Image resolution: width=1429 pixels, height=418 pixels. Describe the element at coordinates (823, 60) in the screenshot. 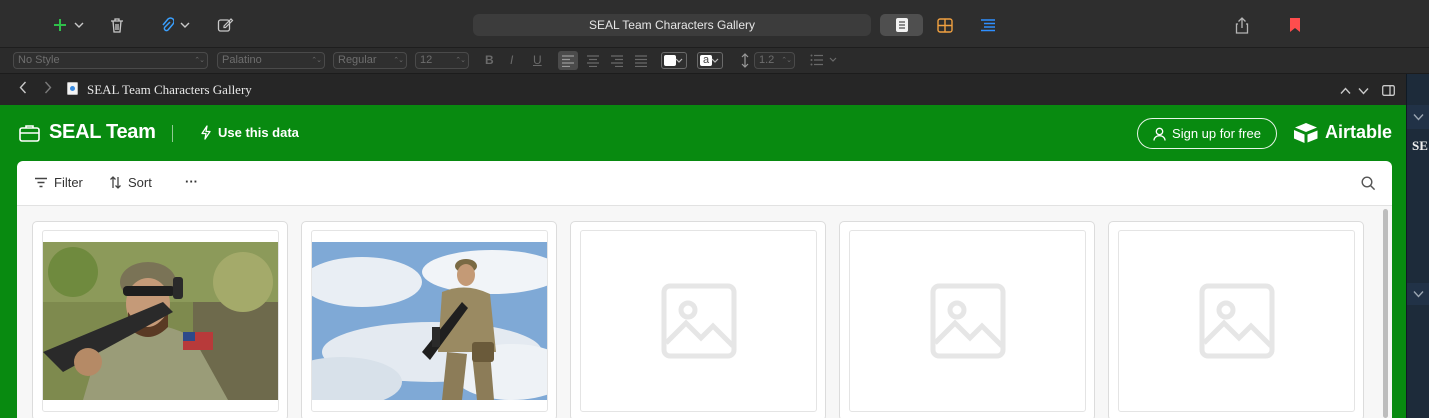

I see `list-style-button` at that location.